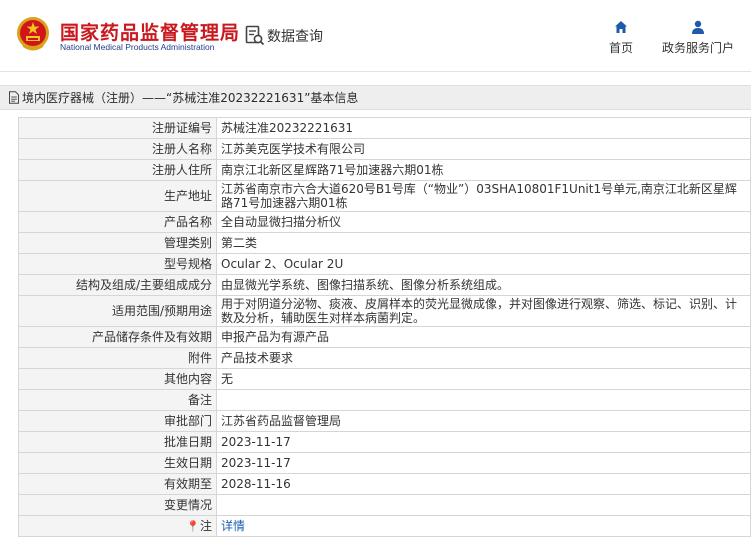  I want to click on row-label: 变更情况, so click(117, 505).